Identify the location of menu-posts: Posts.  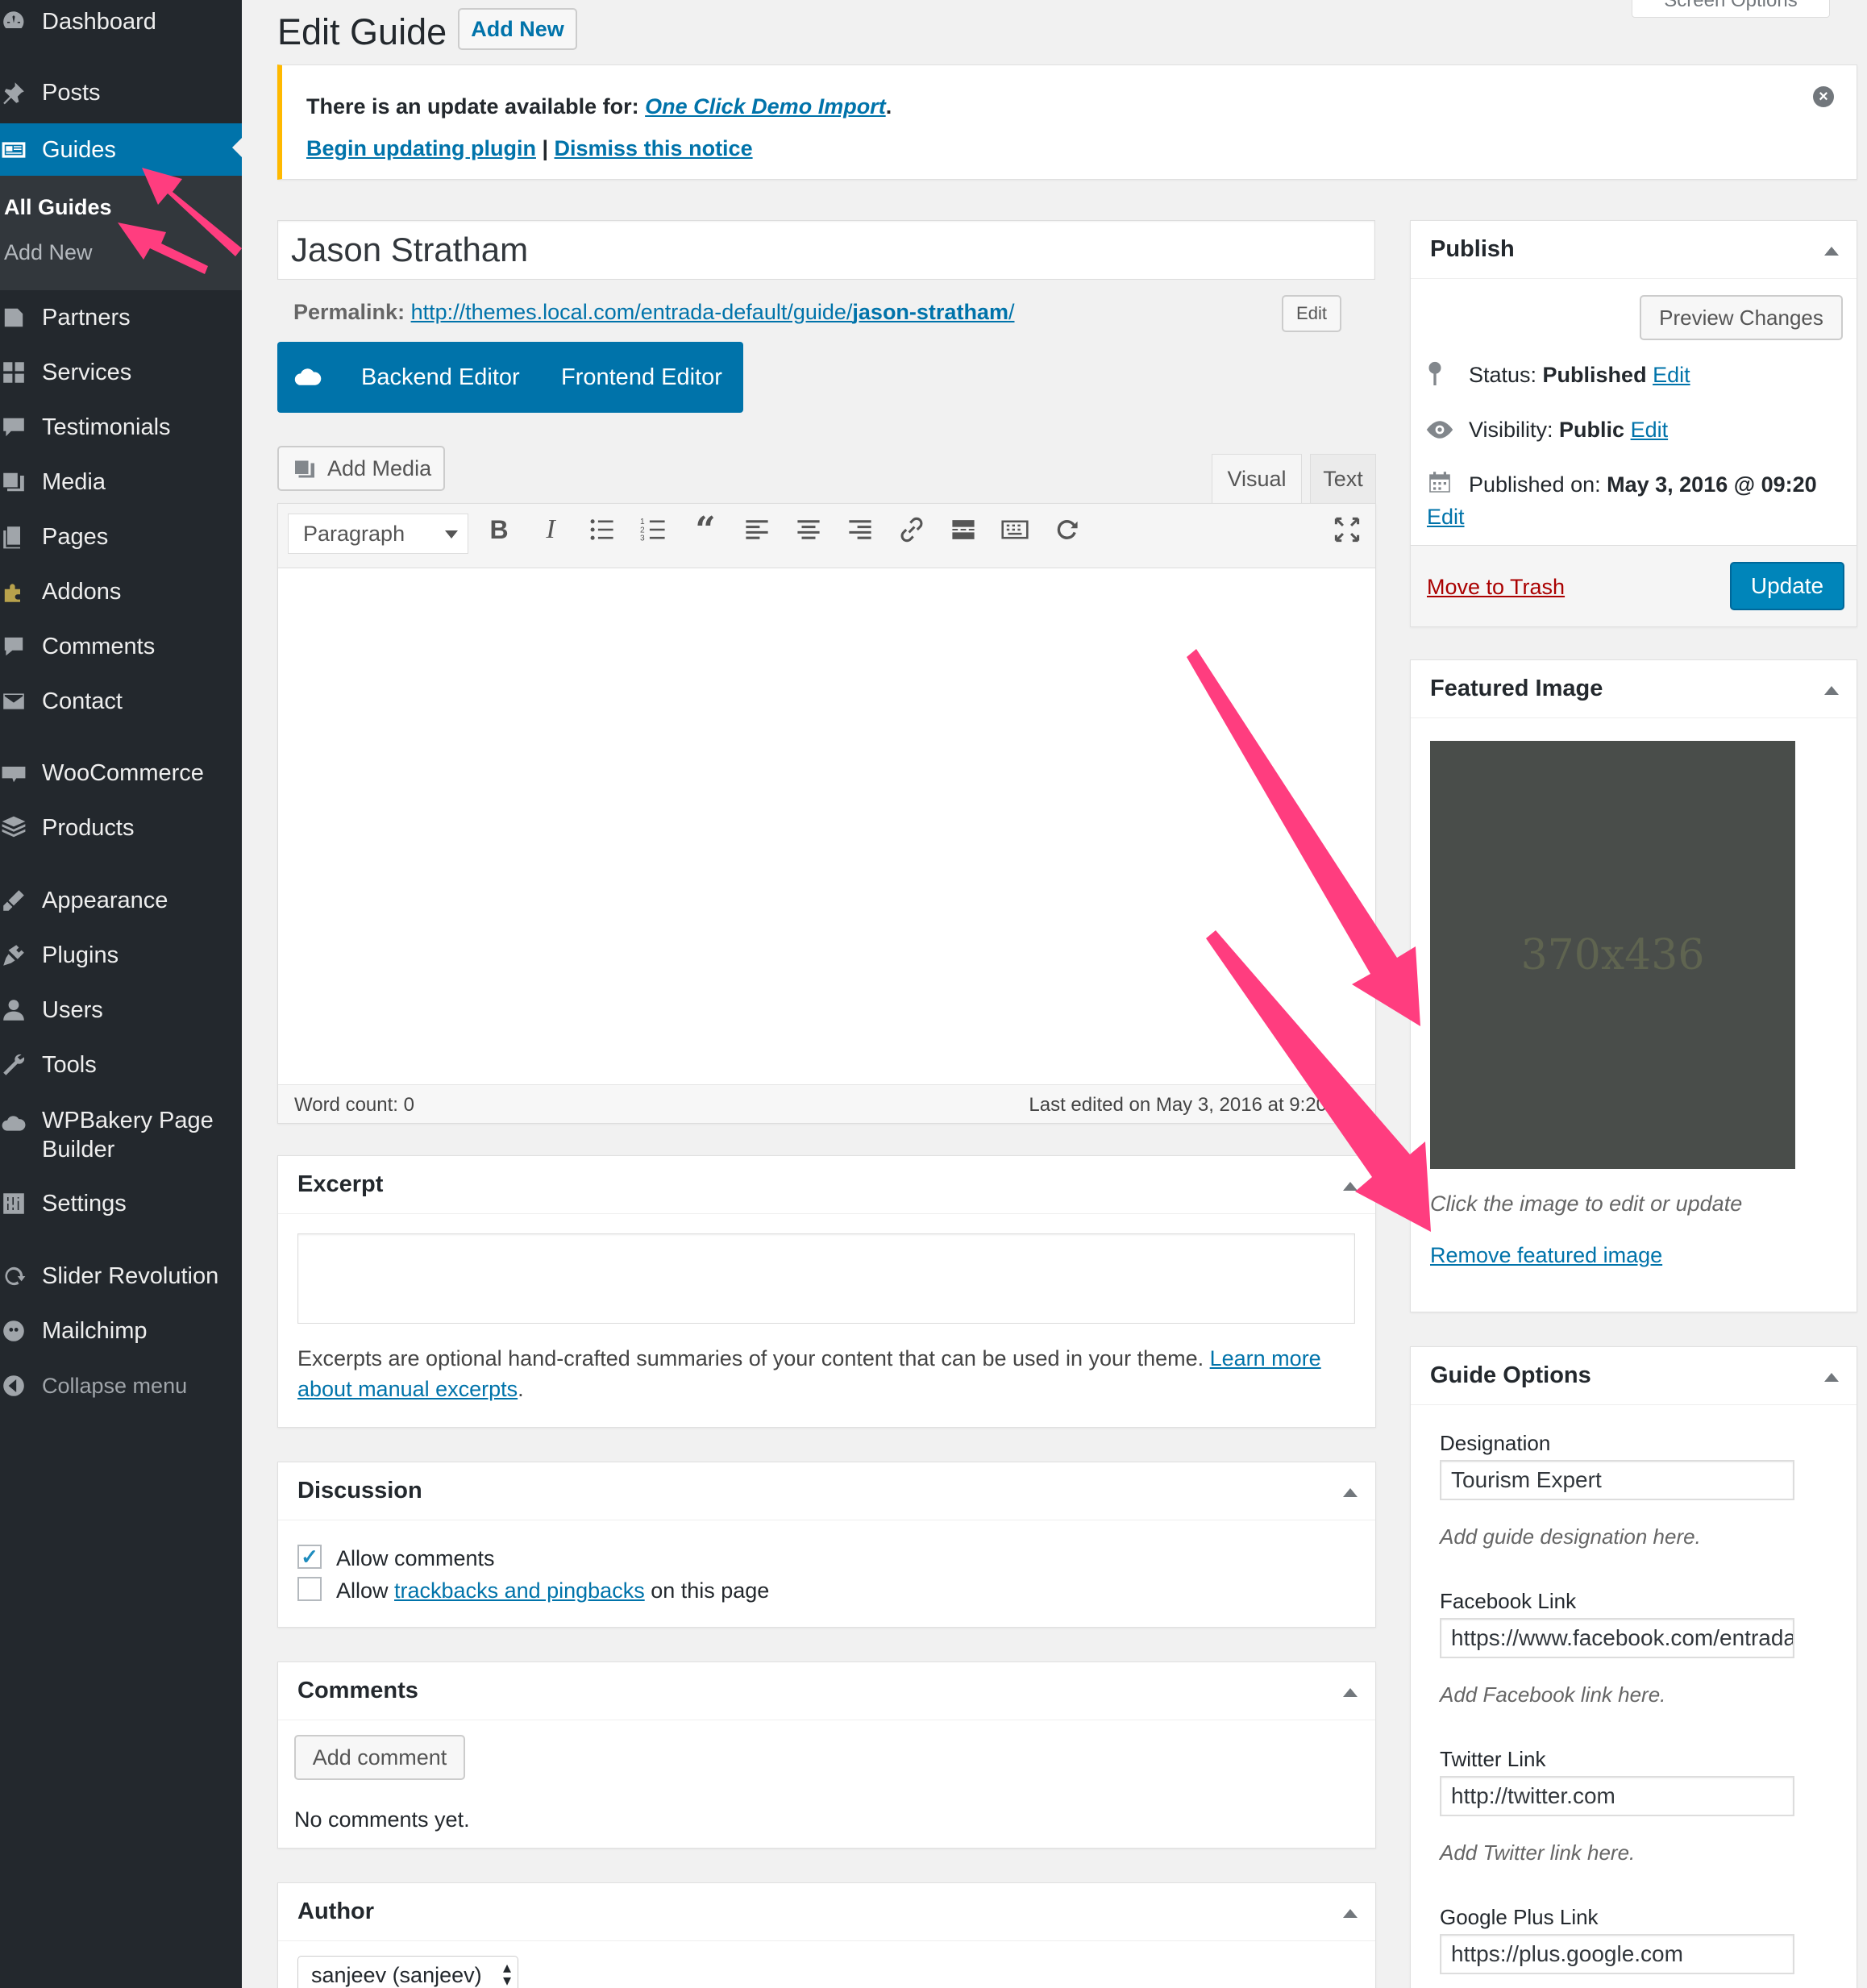
(121, 93).